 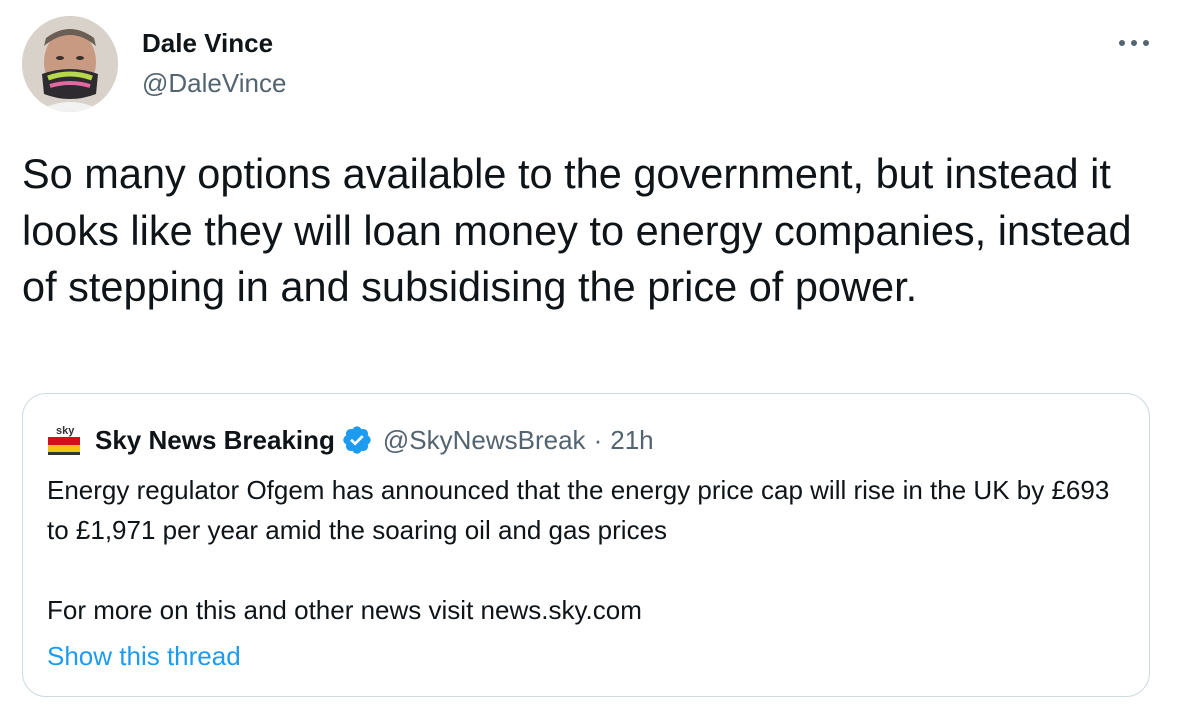 What do you see at coordinates (215, 440) in the screenshot?
I see `quoted-author-name: Sky News Breaking` at bounding box center [215, 440].